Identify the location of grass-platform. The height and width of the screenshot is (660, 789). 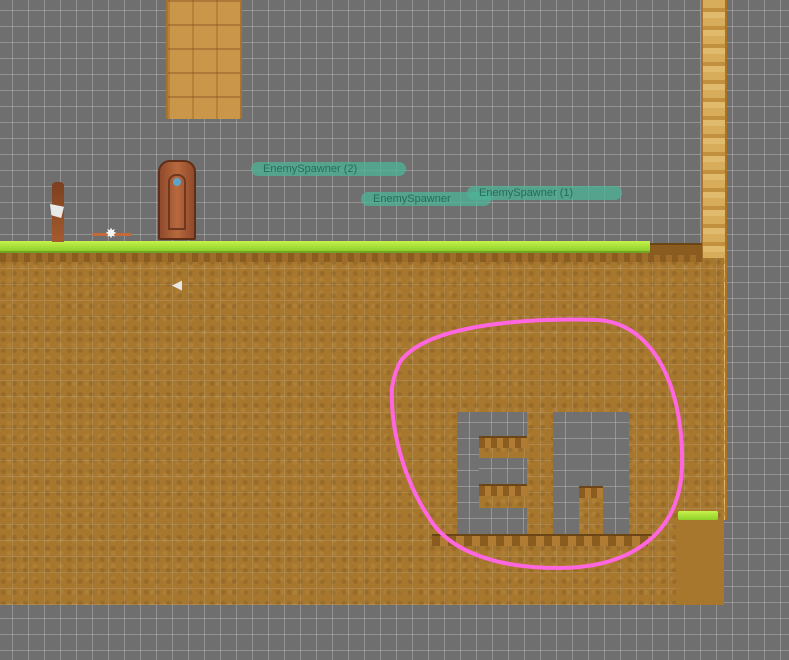
(325, 247).